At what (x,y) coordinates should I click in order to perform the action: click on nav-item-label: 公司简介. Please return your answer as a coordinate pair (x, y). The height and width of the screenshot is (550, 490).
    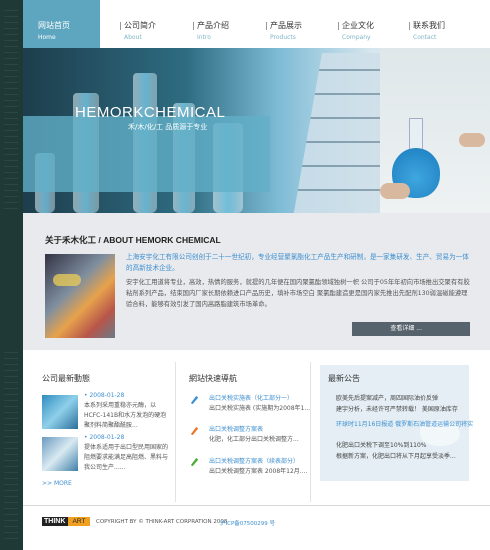
    Looking at the image, I should click on (140, 25).